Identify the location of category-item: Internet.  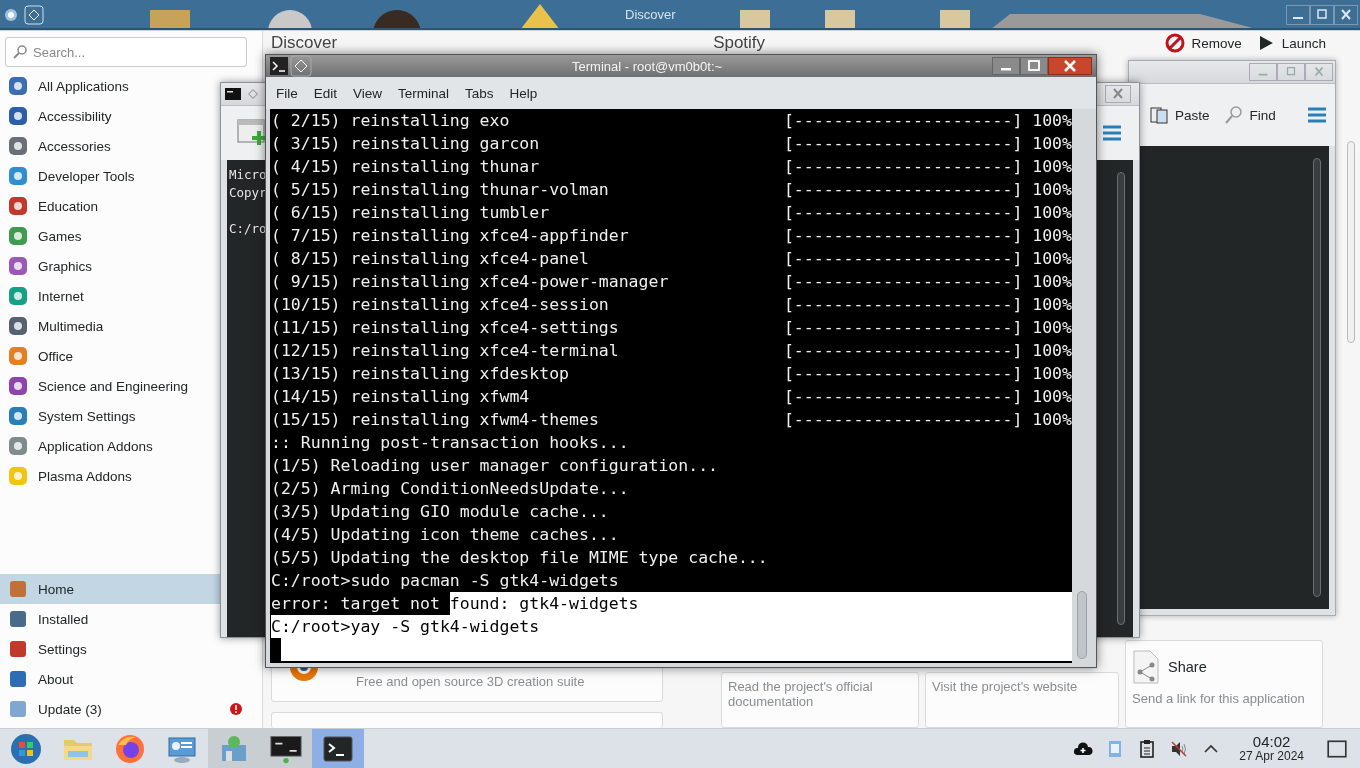
(44, 296).